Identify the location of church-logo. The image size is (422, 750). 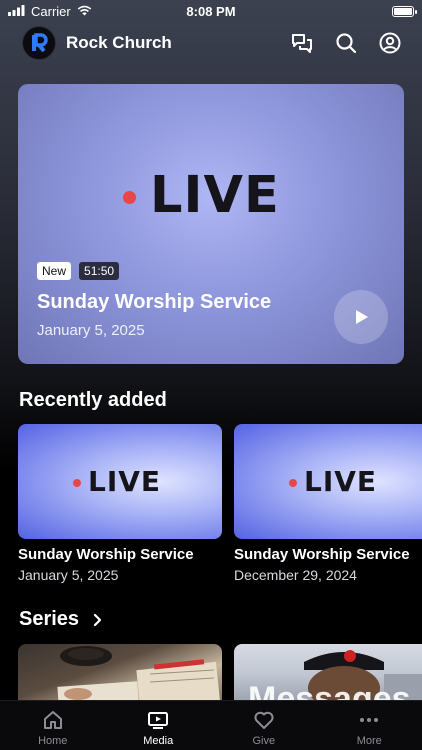
(39, 43).